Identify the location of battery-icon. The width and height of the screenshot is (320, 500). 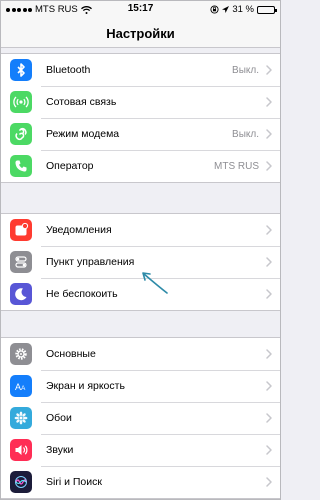
(267, 9).